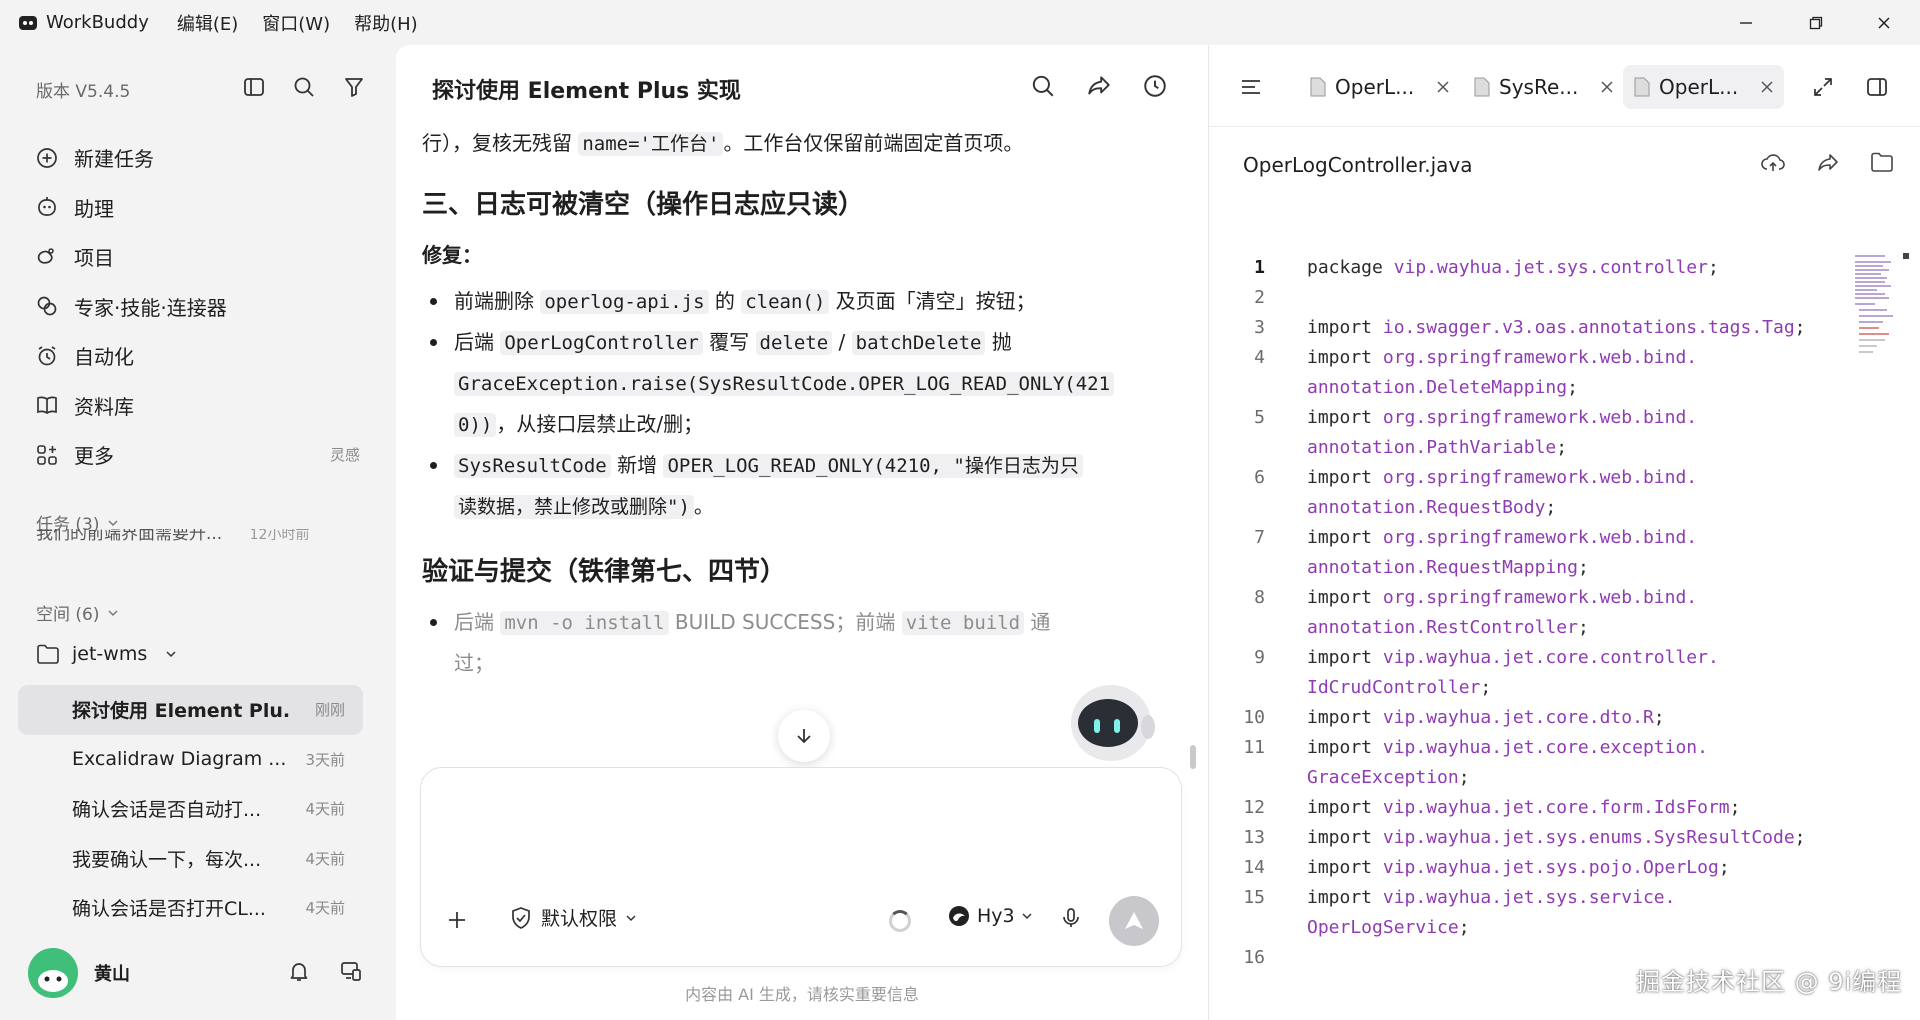 The image size is (1920, 1020). I want to click on code-text: import vip.wayhua.jet.sys.pojo.OperLog;, so click(1518, 867).